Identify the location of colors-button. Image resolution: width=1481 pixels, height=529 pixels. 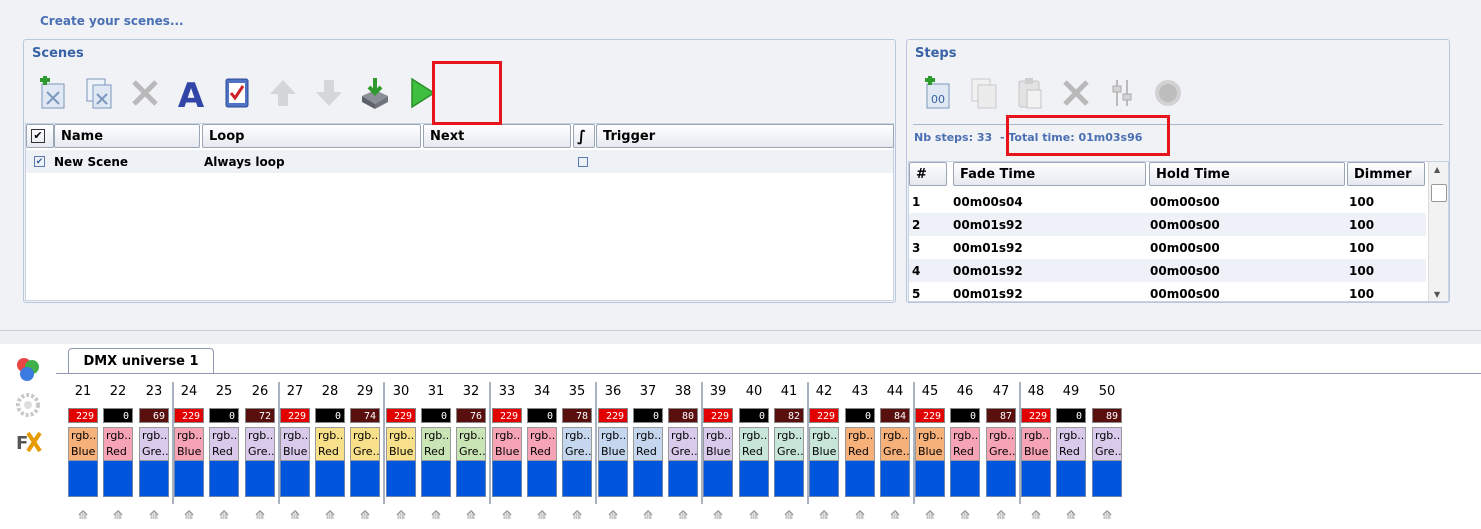
(28, 369).